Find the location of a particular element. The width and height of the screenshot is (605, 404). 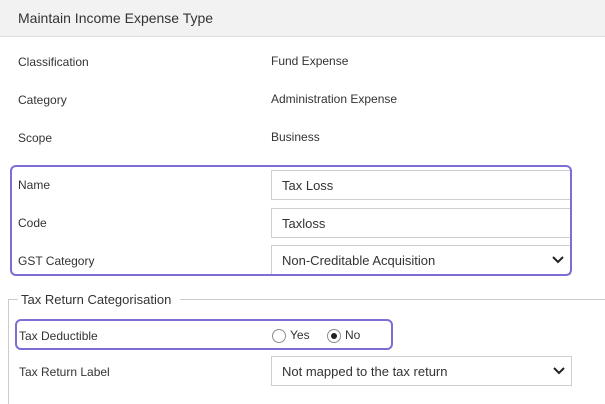

scope-value: Business is located at coordinates (295, 137).